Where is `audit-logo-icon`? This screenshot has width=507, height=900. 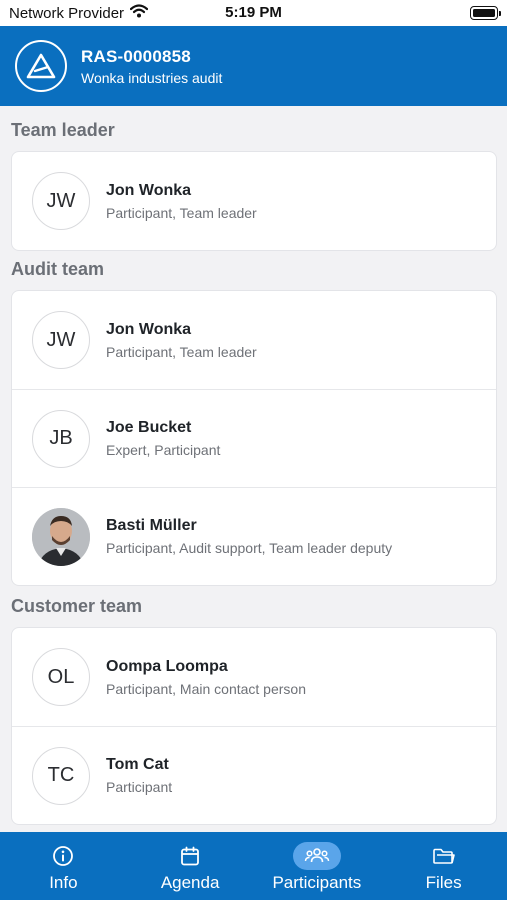
audit-logo-icon is located at coordinates (41, 66).